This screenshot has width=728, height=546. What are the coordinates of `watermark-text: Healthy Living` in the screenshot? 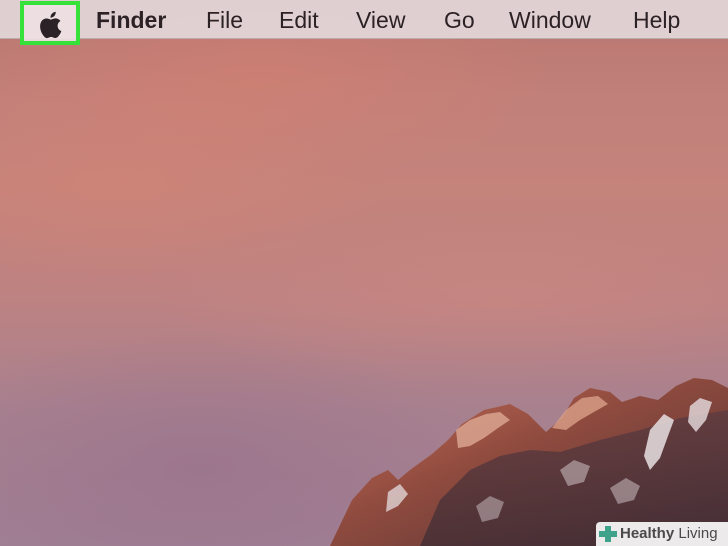 It's located at (669, 534).